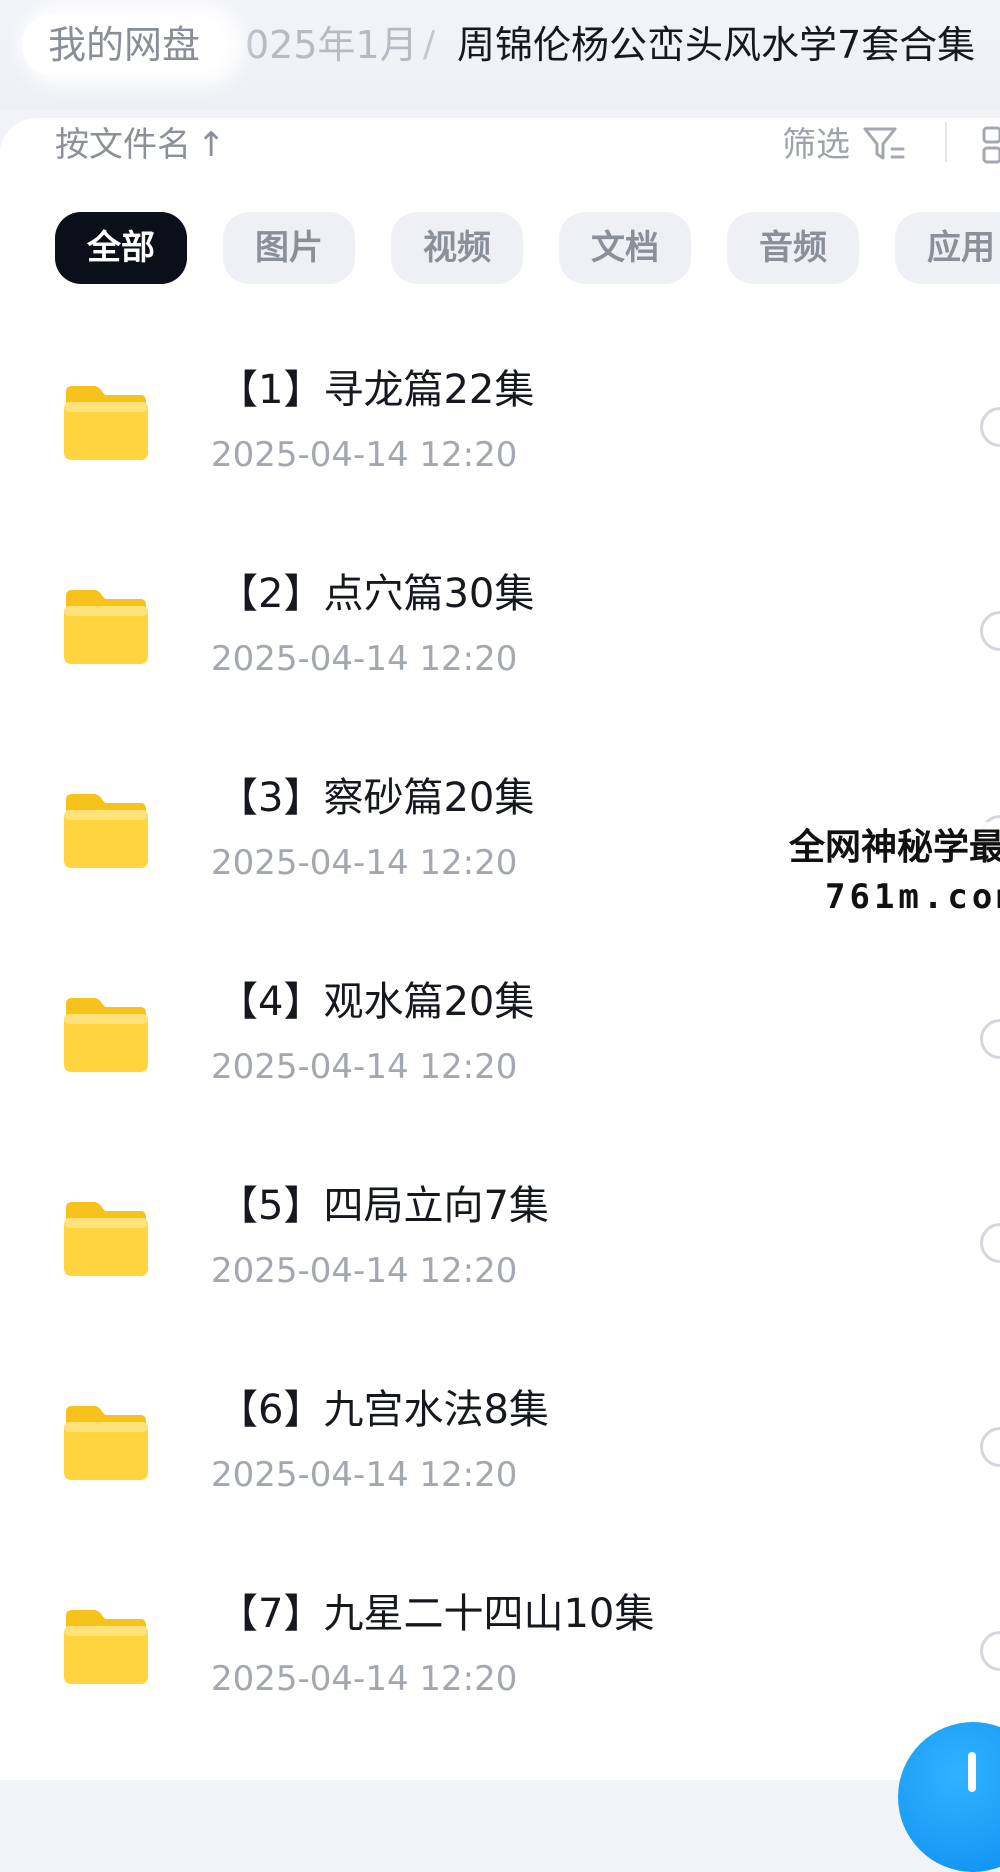 This screenshot has height=1872, width=1000. I want to click on breadcrumb: 025年1月 / 周锦伦杨公峦头风水学7套合集 我的网盘, so click(500, 55).